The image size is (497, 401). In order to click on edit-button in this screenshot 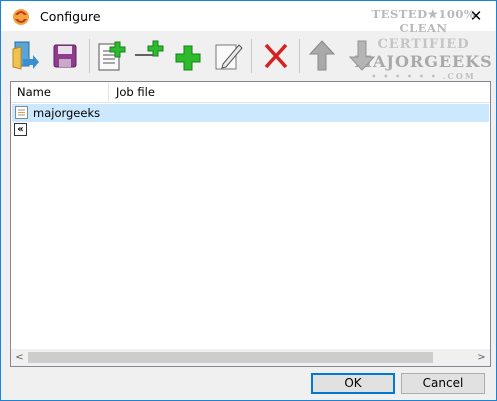, I will do `click(228, 55)`.